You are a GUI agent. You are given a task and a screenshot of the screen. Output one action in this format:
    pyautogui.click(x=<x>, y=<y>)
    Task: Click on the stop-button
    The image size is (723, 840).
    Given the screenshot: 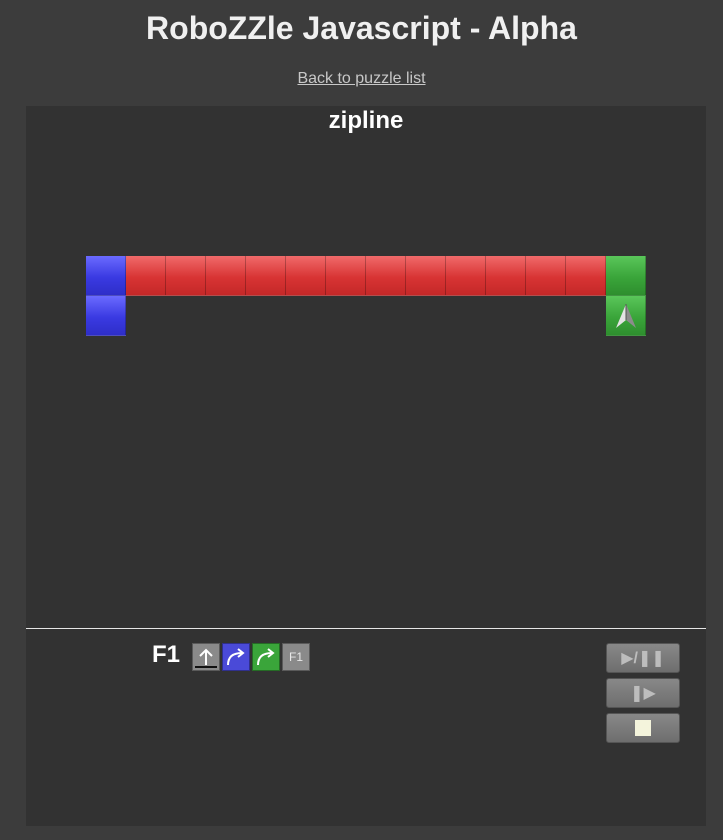 What is the action you would take?
    pyautogui.click(x=643, y=728)
    